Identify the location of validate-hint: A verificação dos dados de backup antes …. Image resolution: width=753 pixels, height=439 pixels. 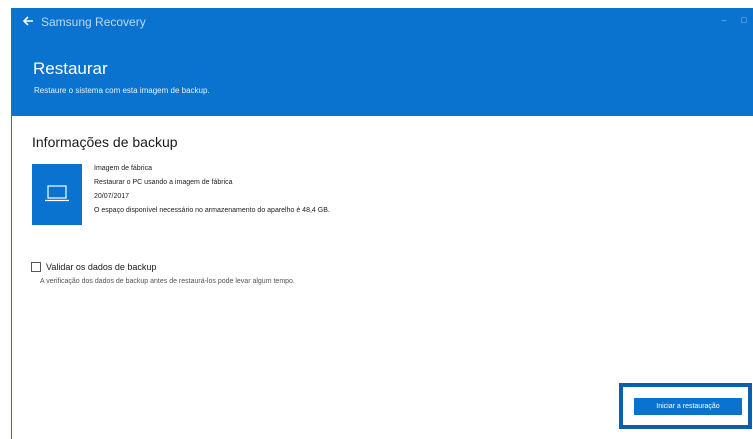
(167, 281).